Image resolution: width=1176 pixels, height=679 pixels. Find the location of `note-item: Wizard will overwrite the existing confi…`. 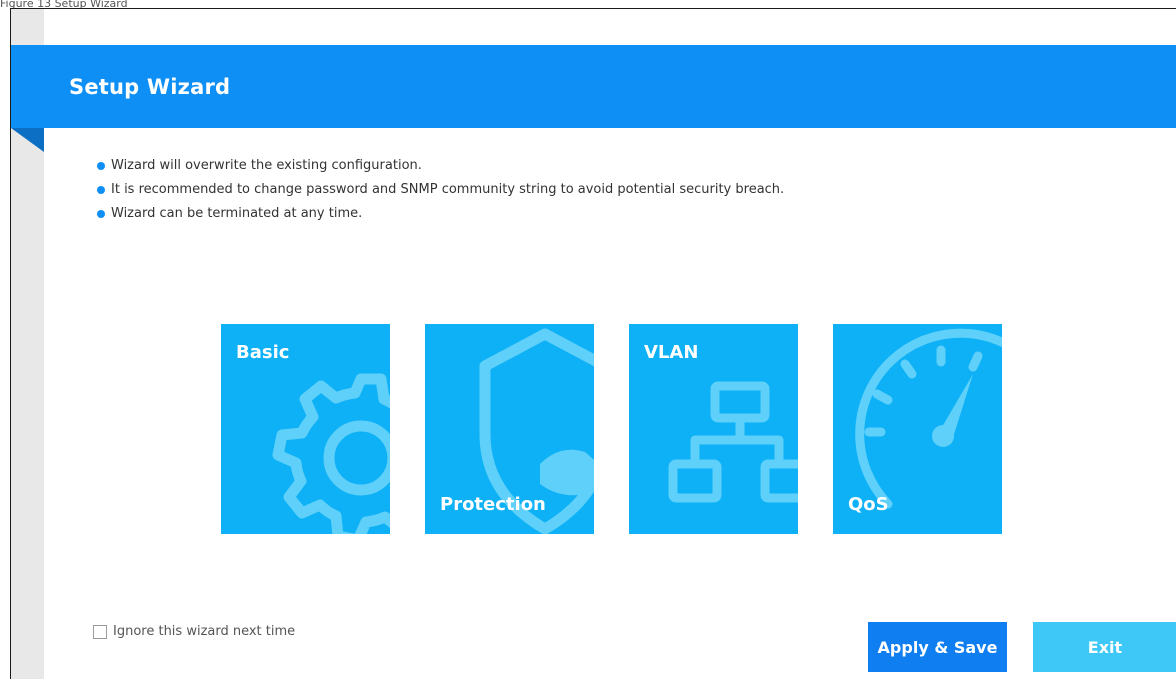

note-item: Wizard will overwrite the existing confi… is located at coordinates (440, 168).